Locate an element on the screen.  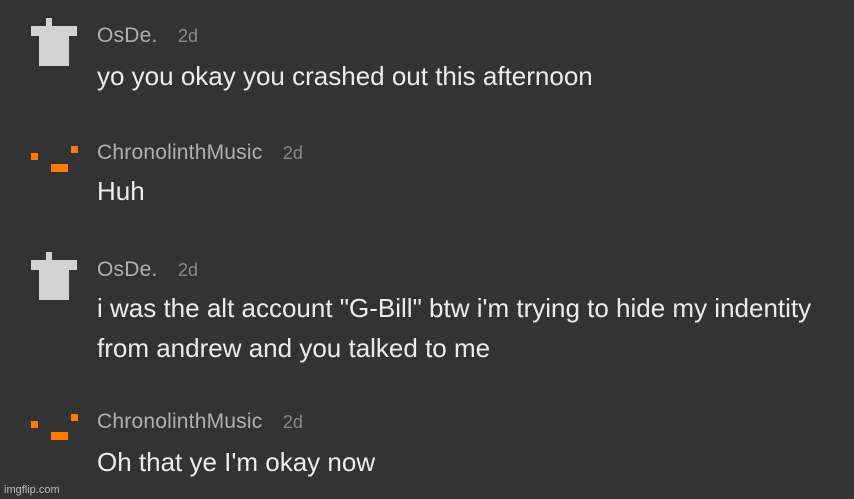
comment-text: Oh that ye I'm okay now is located at coordinates (236, 462).